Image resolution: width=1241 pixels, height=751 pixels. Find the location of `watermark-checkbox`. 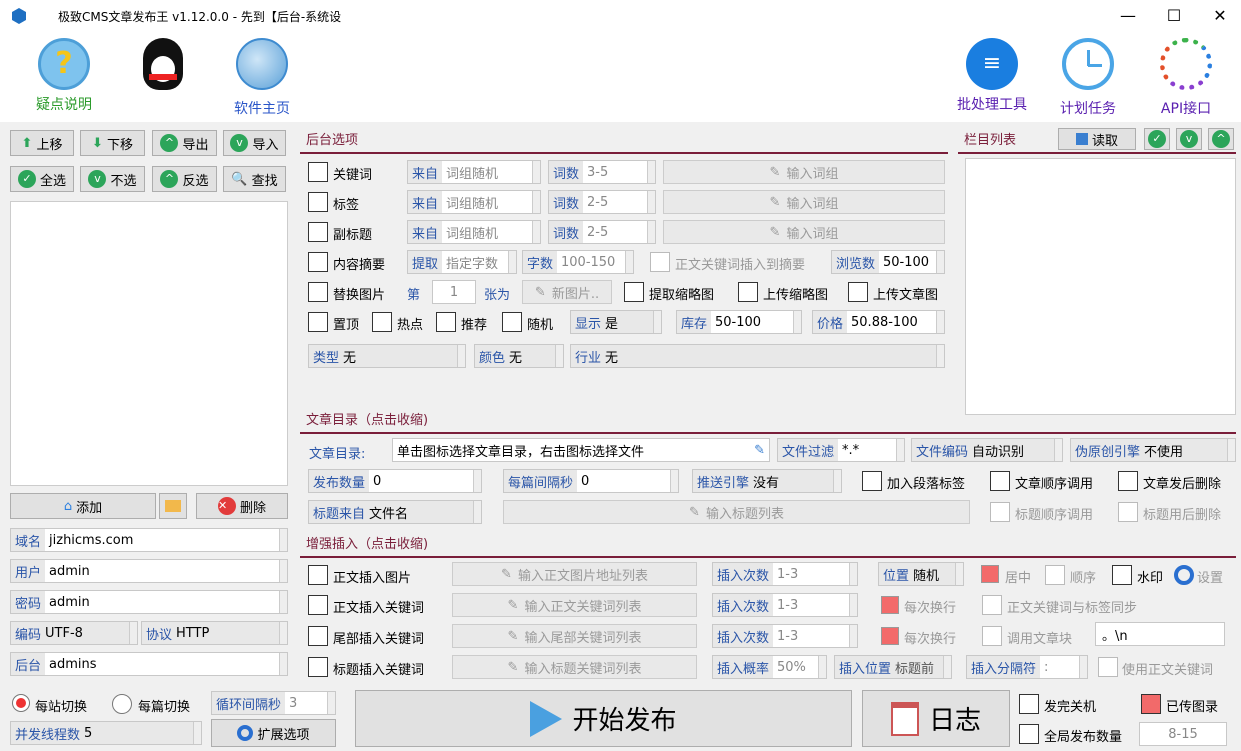

watermark-checkbox is located at coordinates (1122, 575).